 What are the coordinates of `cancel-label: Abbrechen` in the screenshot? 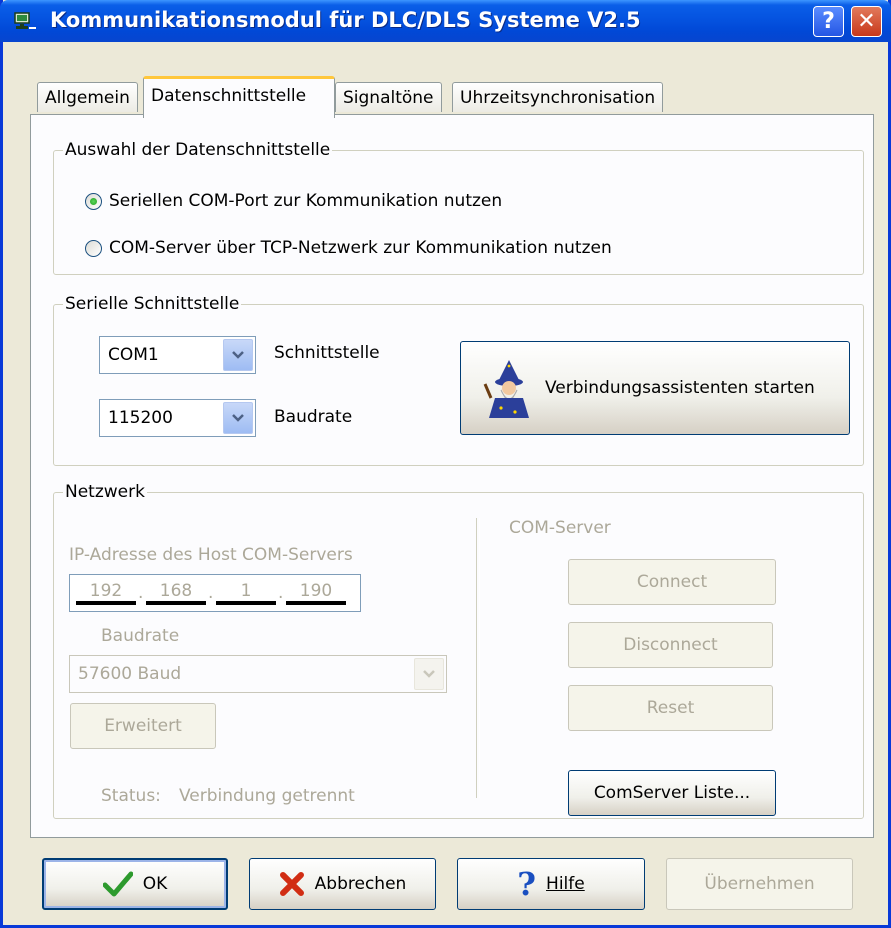 It's located at (360, 884).